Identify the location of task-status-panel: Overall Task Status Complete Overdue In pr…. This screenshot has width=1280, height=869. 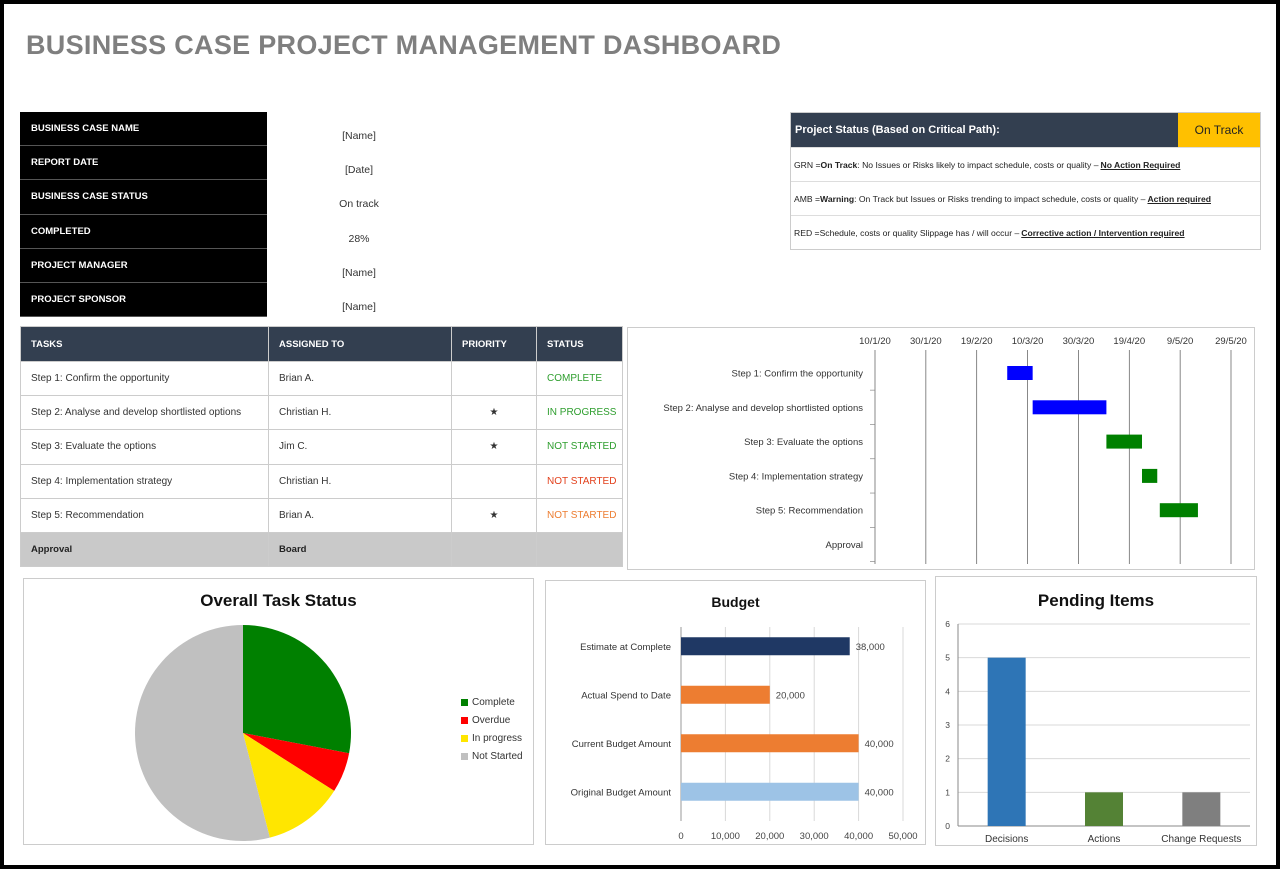
(278, 711).